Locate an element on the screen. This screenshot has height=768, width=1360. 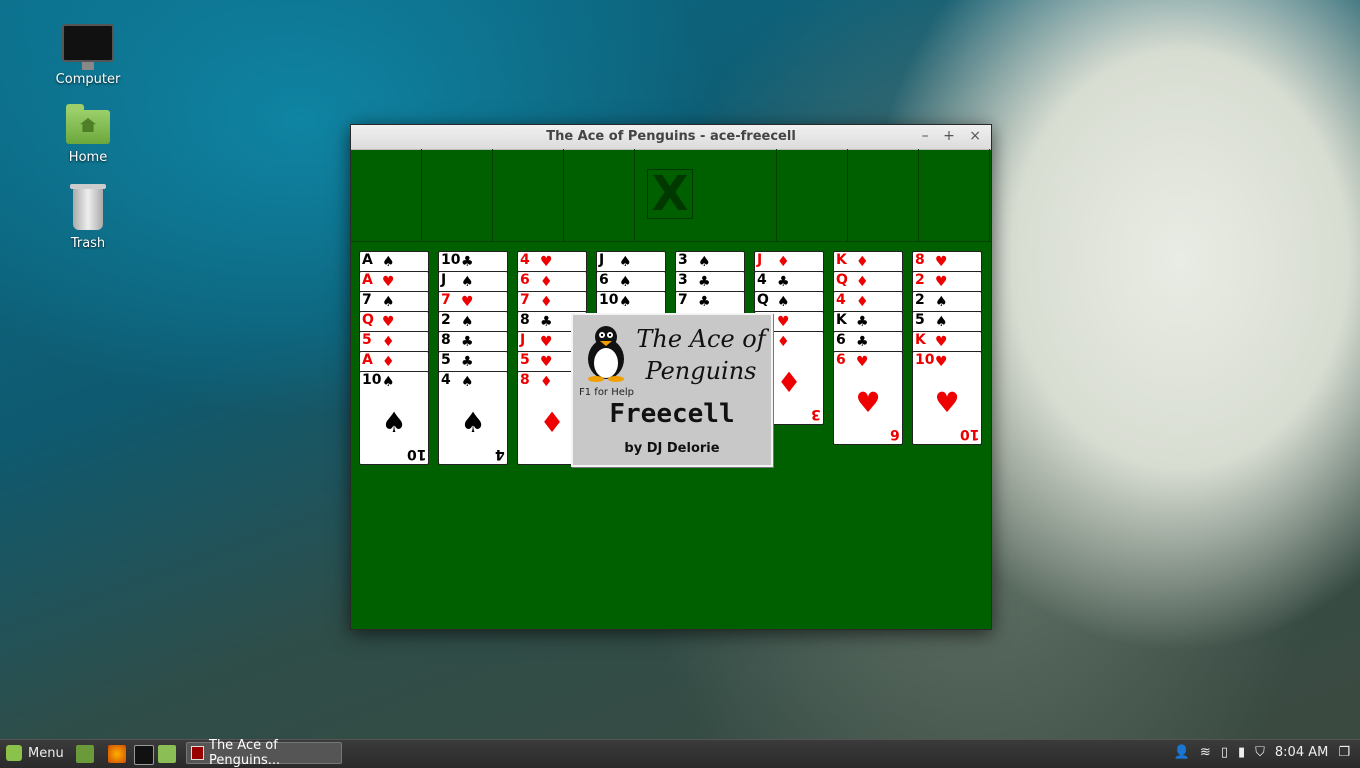
playing-card: 10♠♠10 is located at coordinates (394, 418).